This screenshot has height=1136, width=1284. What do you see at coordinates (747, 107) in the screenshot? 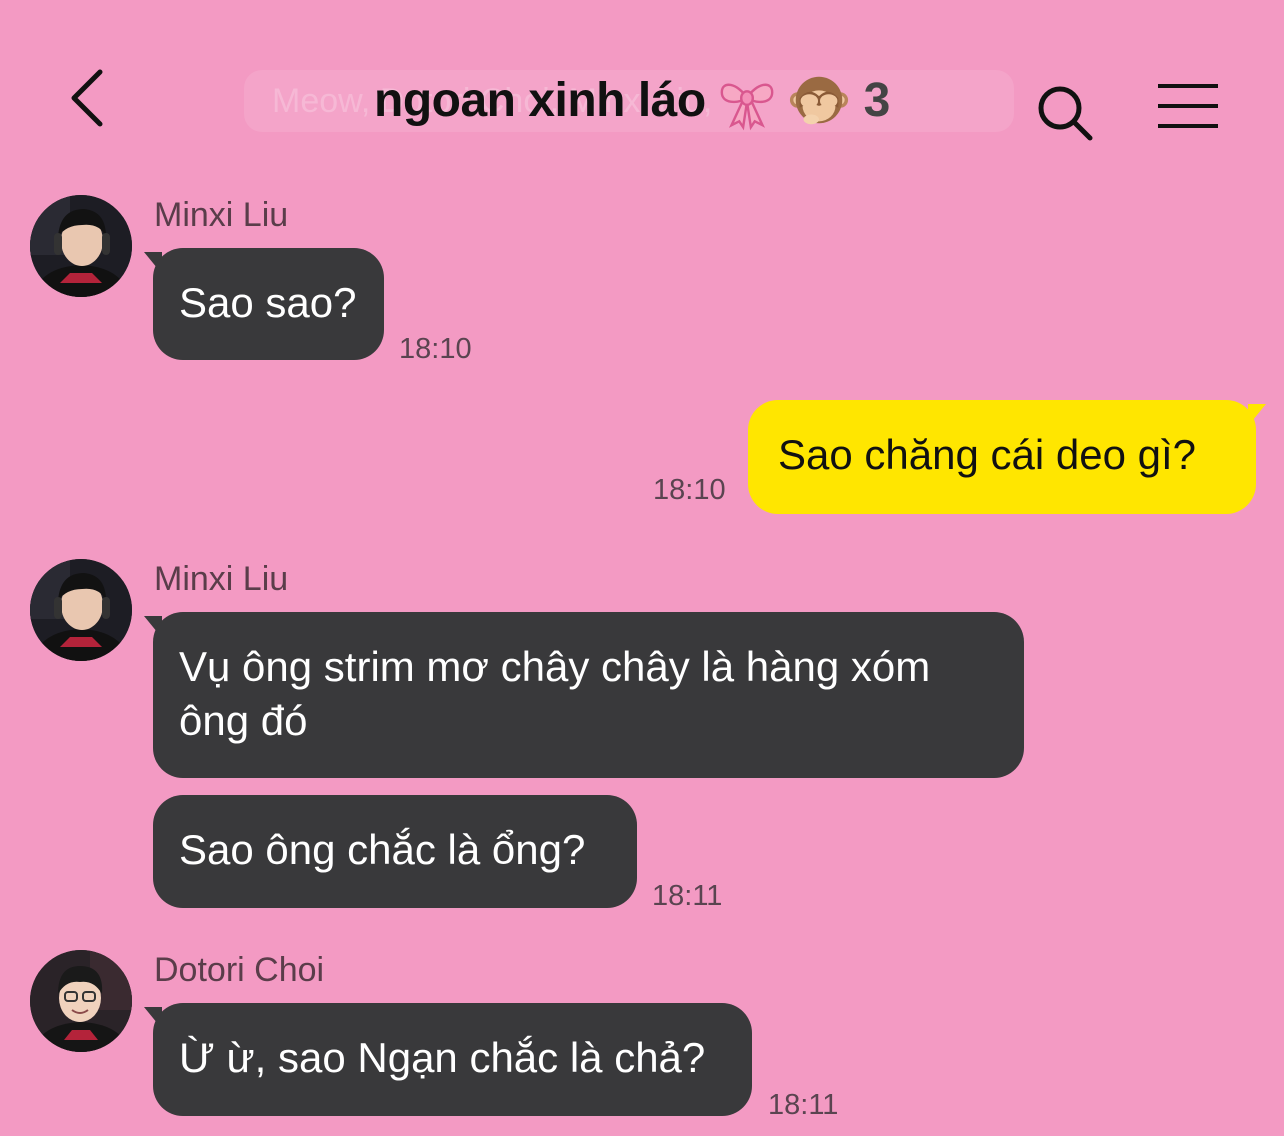
I see `ribbon-emoji-icon` at bounding box center [747, 107].